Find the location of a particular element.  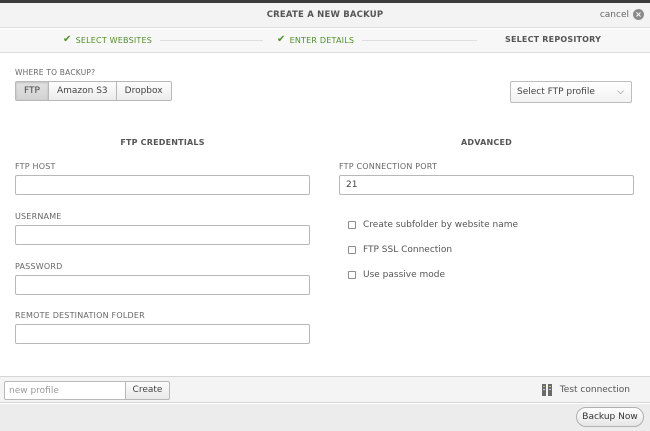

step-enter-details: ✔ ENTER DETAILS is located at coordinates (315, 40).